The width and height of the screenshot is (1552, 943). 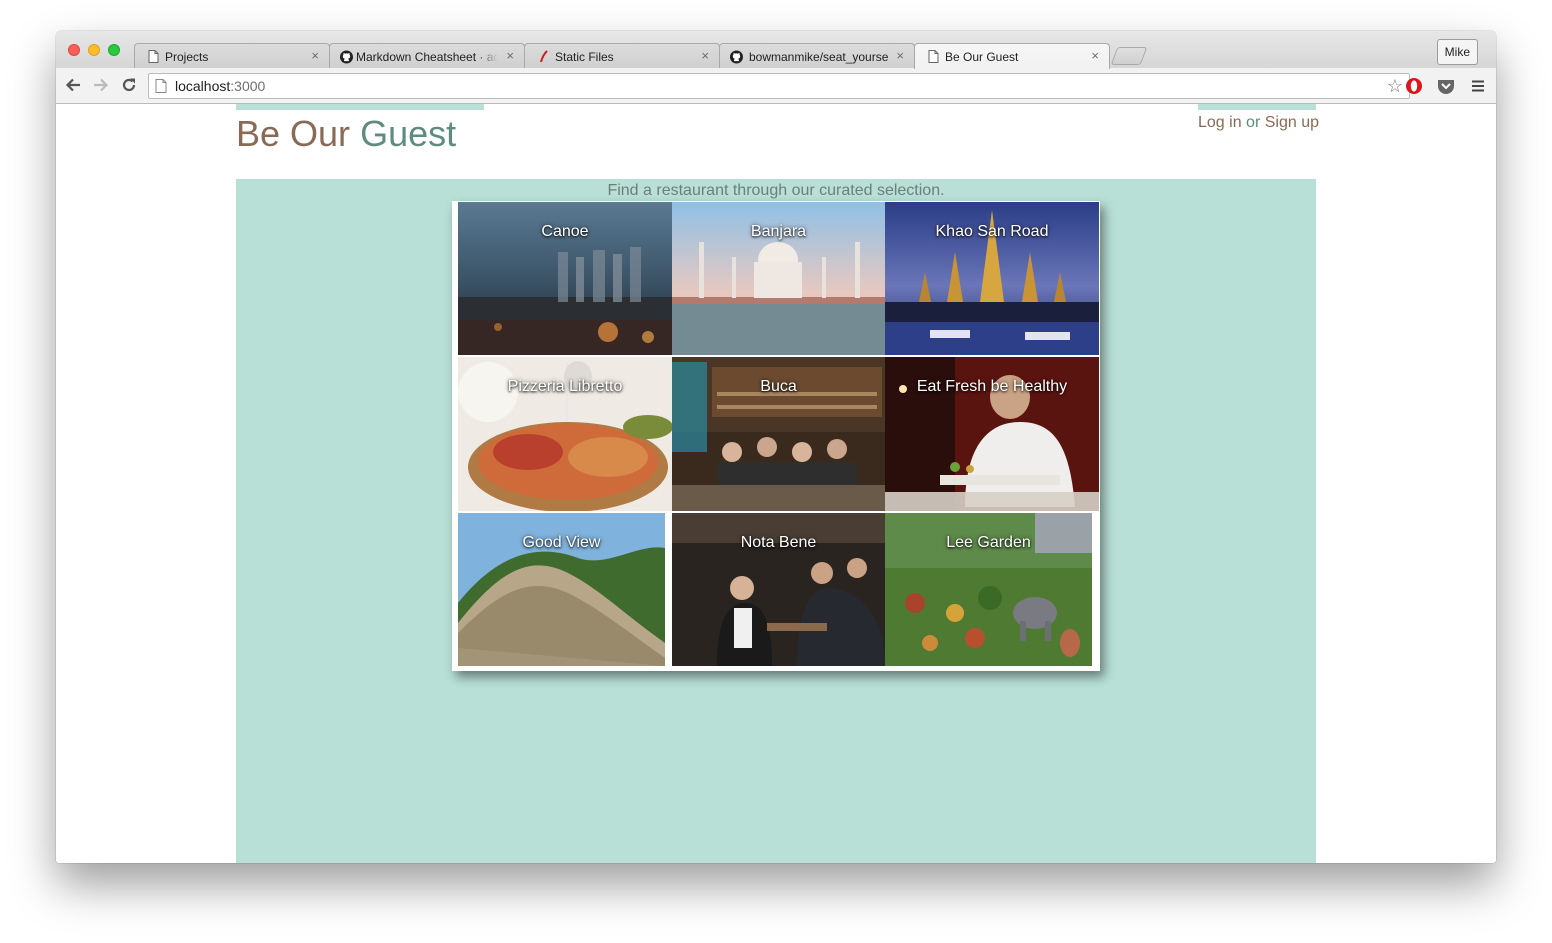 What do you see at coordinates (778, 231) in the screenshot?
I see `restaurant-name: Banjara` at bounding box center [778, 231].